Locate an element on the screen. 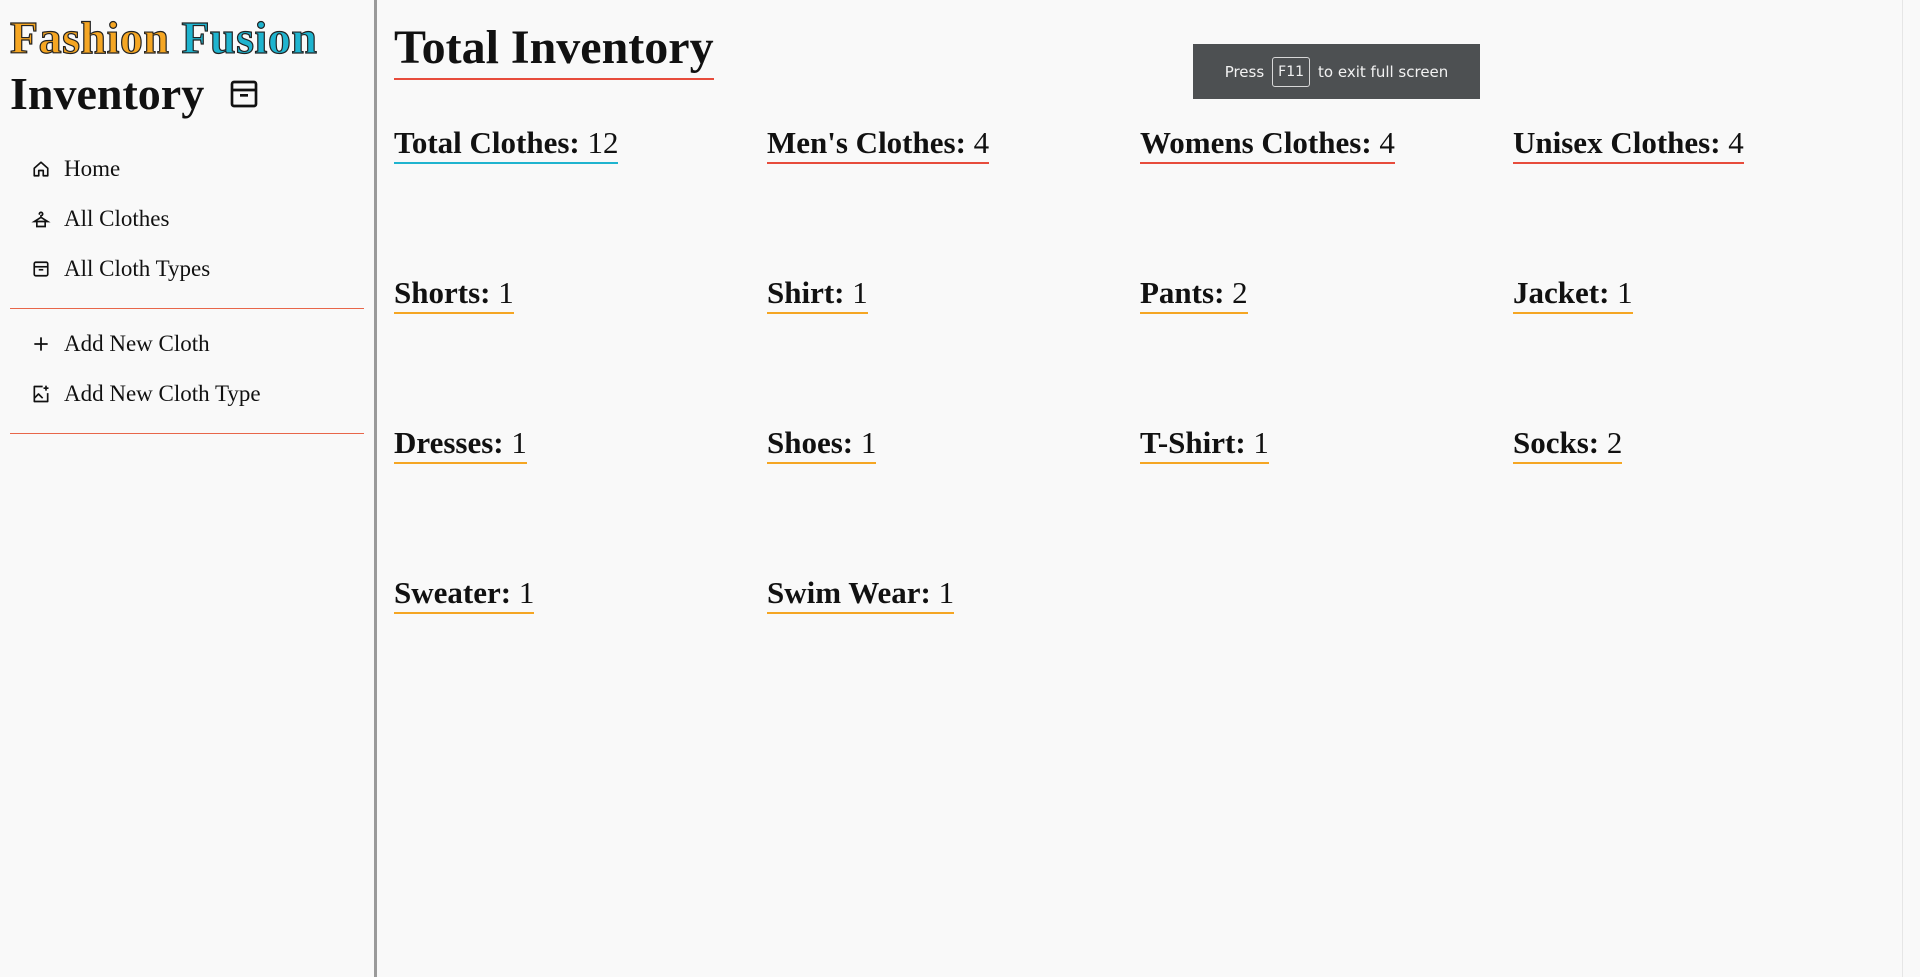  brand-logo: Fashion Fusion is located at coordinates (186, 38).